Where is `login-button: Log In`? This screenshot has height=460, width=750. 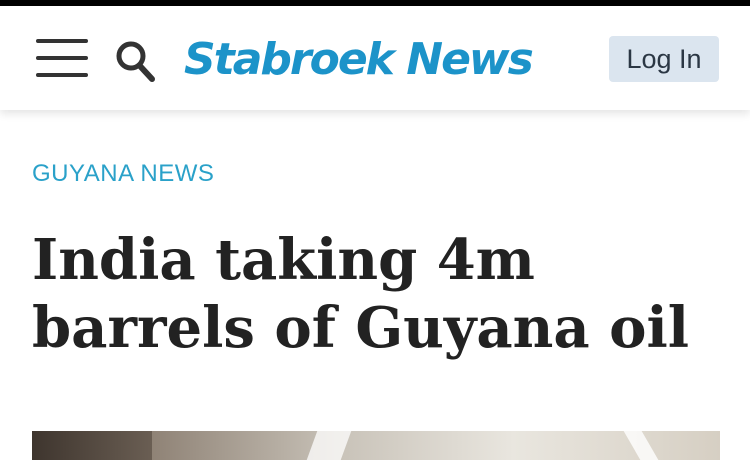
login-button: Log In is located at coordinates (664, 59).